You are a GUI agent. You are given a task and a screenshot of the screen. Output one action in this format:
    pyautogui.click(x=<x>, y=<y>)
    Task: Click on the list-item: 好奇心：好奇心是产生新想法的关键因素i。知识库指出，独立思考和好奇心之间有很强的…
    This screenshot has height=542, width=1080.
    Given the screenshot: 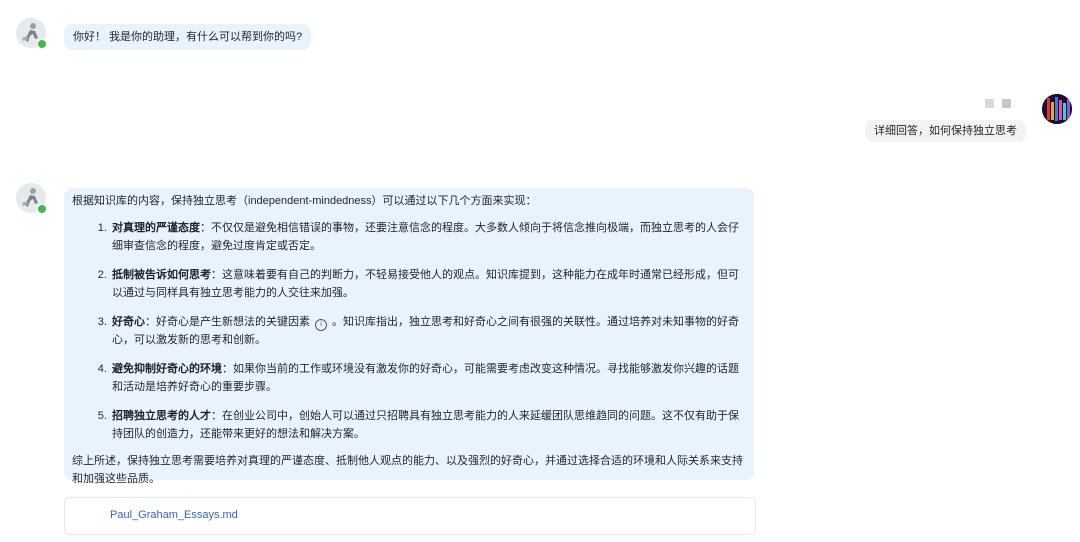 What is the action you would take?
    pyautogui.click(x=428, y=331)
    